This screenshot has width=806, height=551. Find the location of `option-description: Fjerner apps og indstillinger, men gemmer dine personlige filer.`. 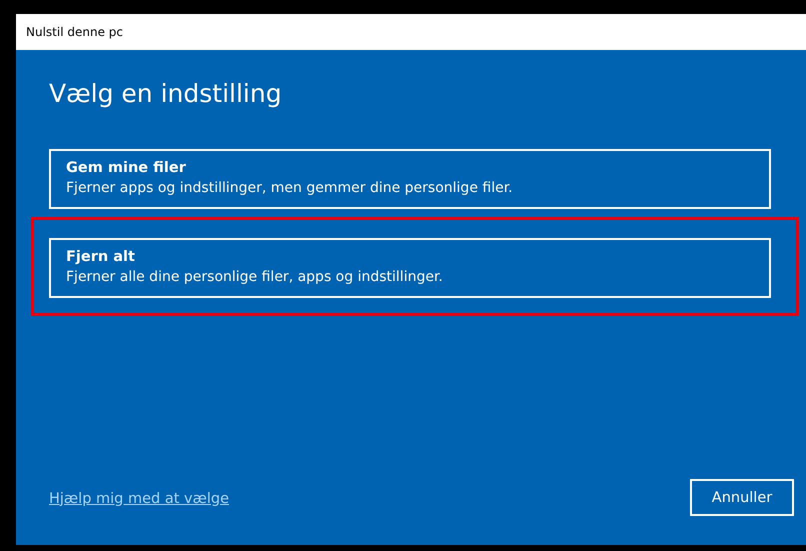

option-description: Fjerner apps og indstillinger, men gemmer dine personlige filer. is located at coordinates (289, 188).